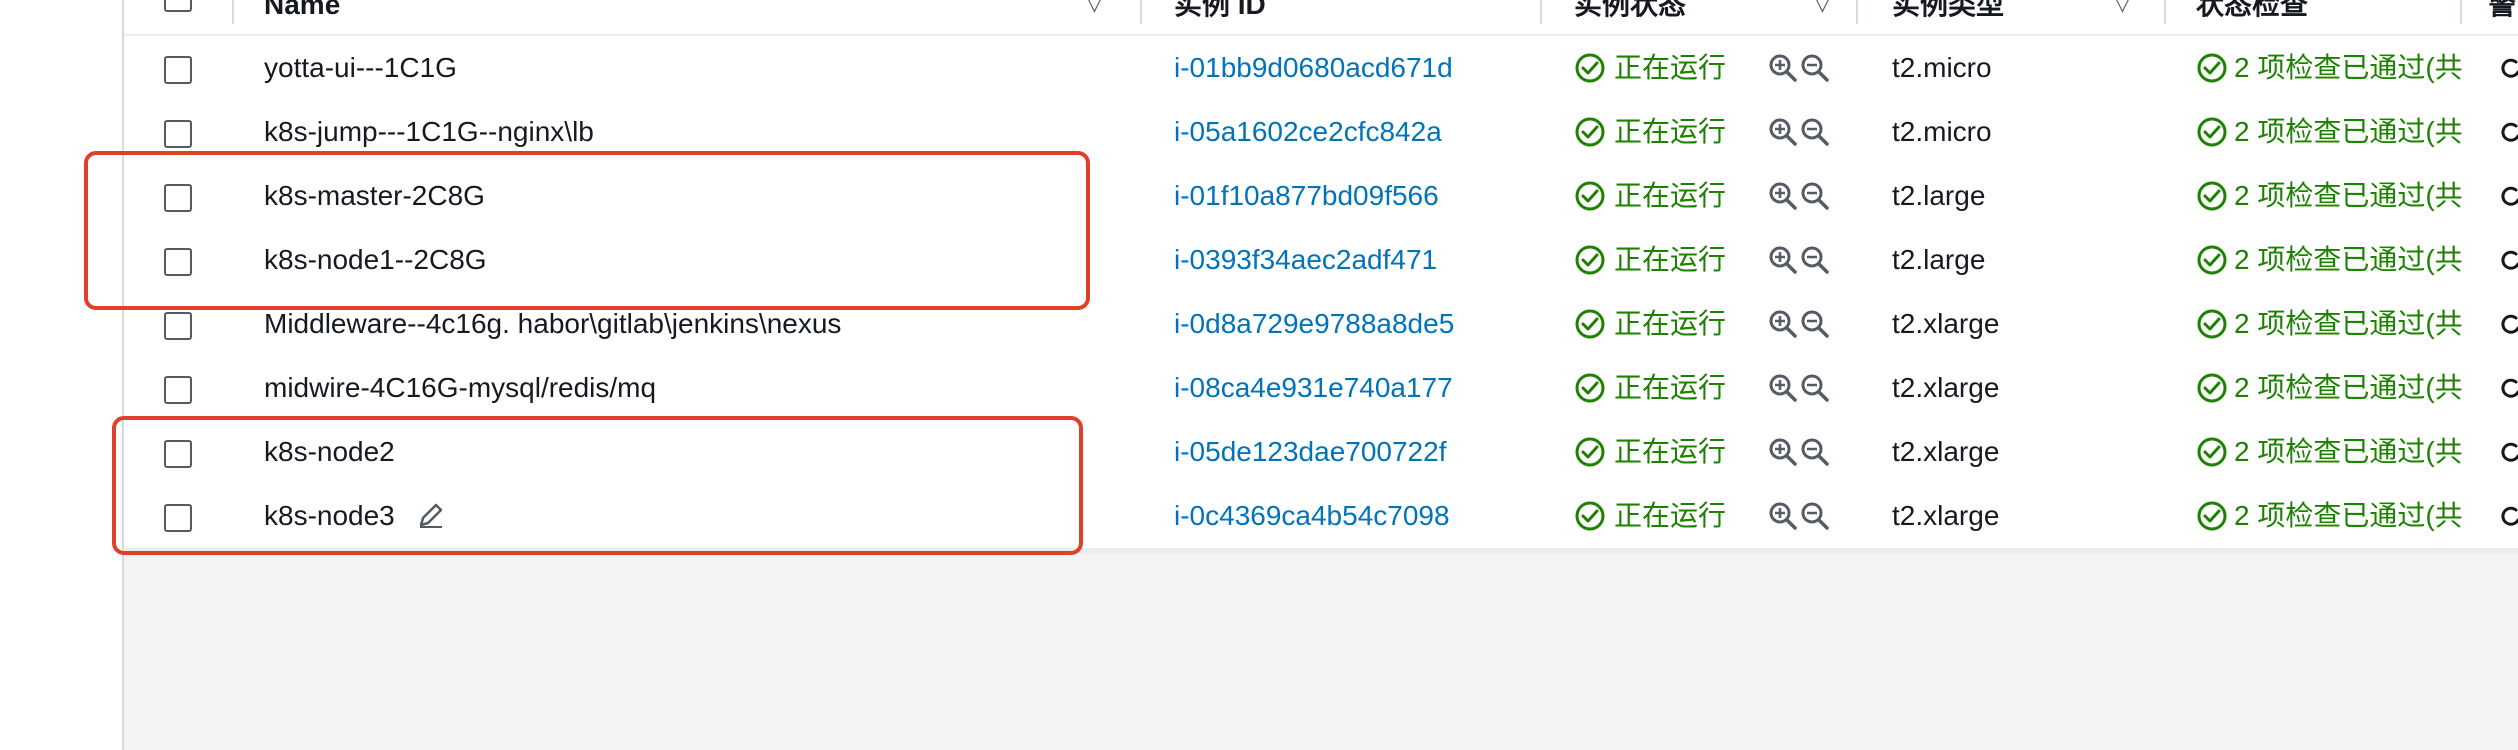  Describe the element at coordinates (1359, 324) in the screenshot. I see `instance-id-link: i-0d8a729e9788a8de5` at that location.